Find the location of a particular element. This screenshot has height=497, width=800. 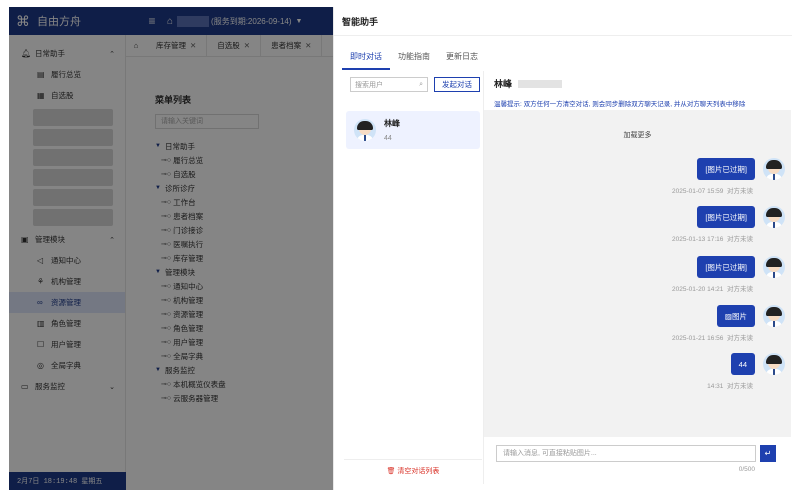

message-meta: 2025-01-21 16:56 对方未读 is located at coordinates (712, 338).